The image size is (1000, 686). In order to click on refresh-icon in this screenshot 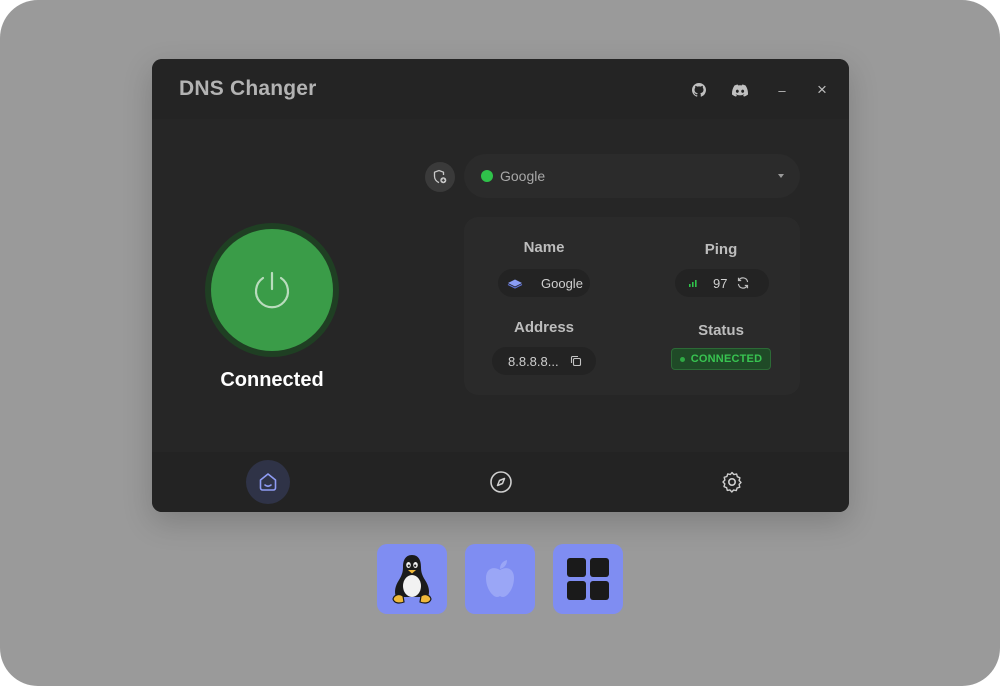, I will do `click(743, 283)`.